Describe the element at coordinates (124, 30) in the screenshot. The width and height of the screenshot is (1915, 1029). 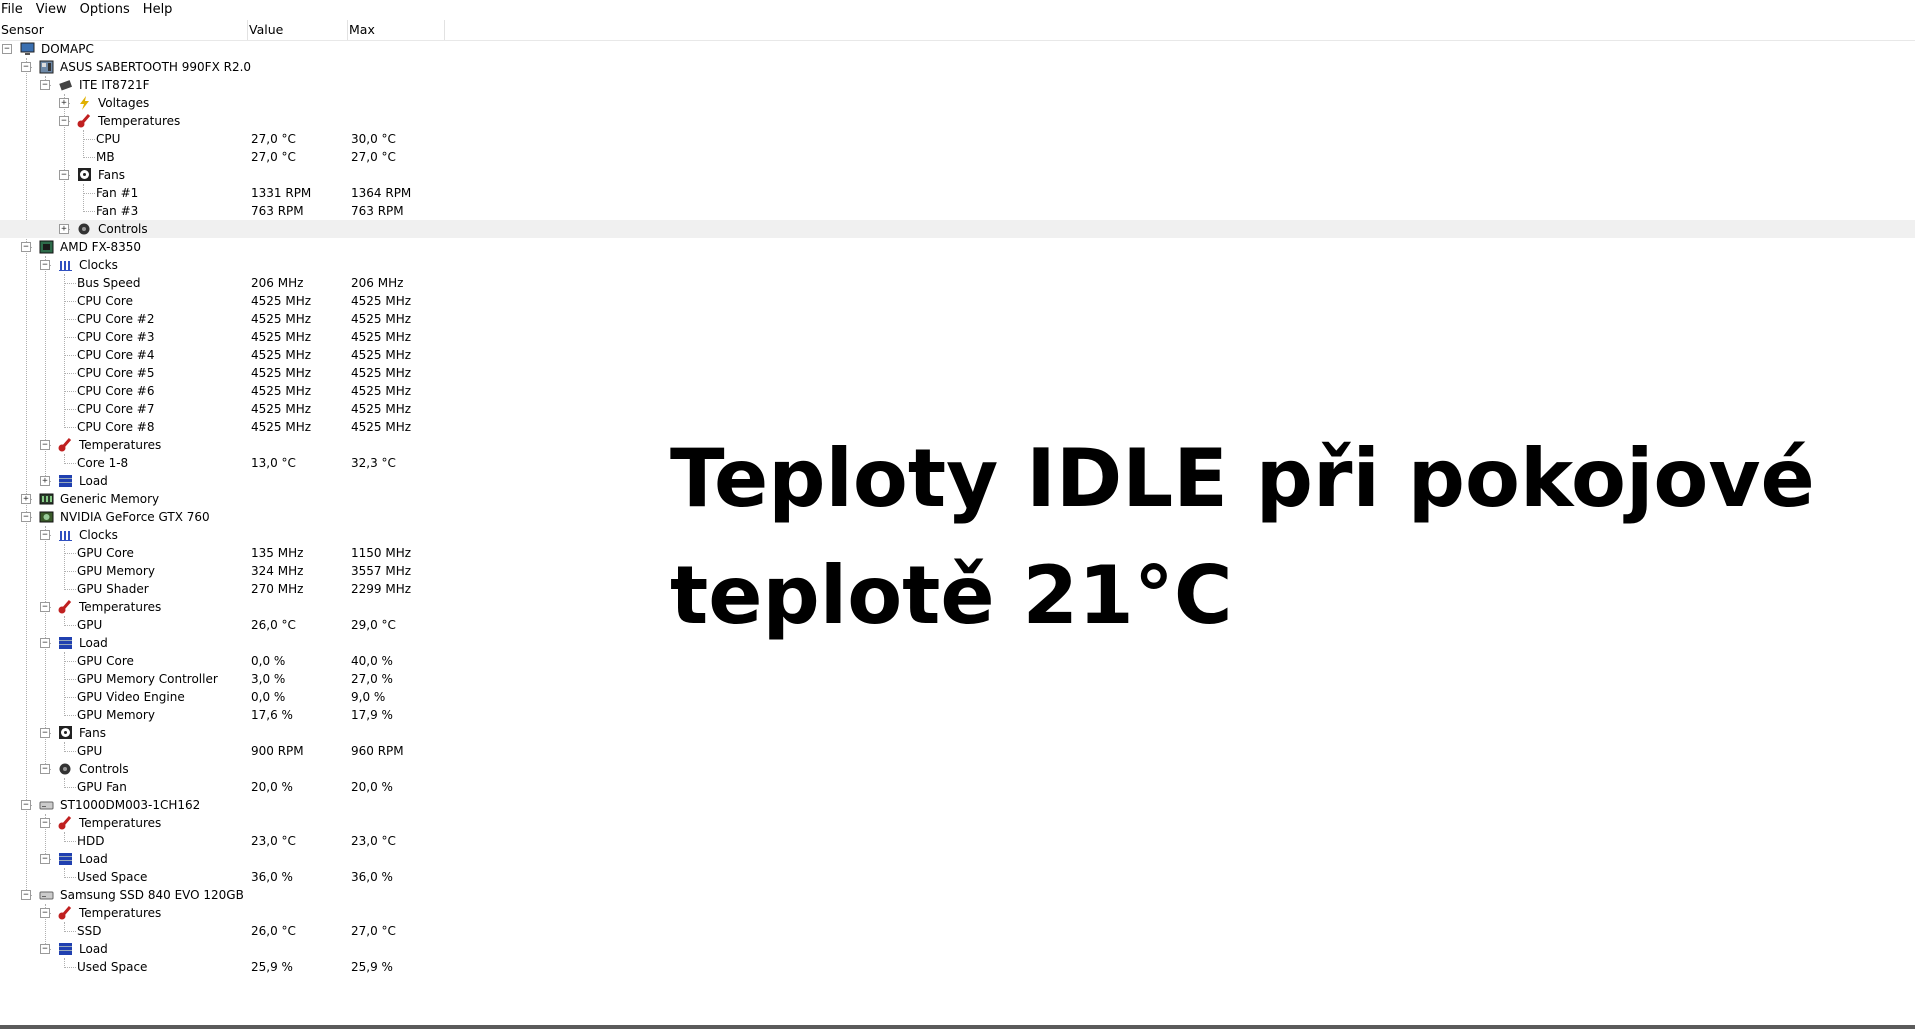
I see `column-sensor: Sensor` at that location.